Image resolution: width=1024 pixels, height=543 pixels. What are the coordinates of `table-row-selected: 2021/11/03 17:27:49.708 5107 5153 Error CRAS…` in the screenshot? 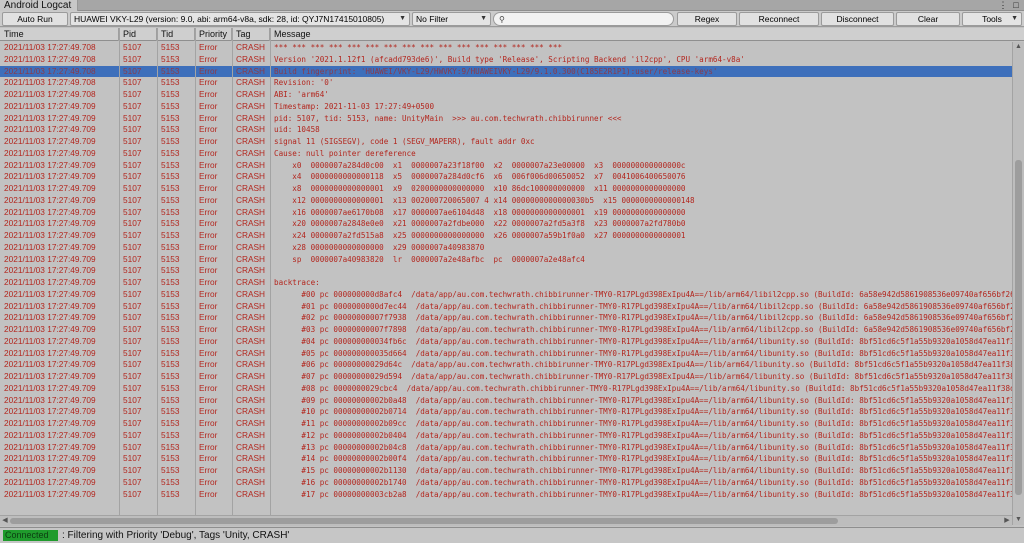 It's located at (506, 71).